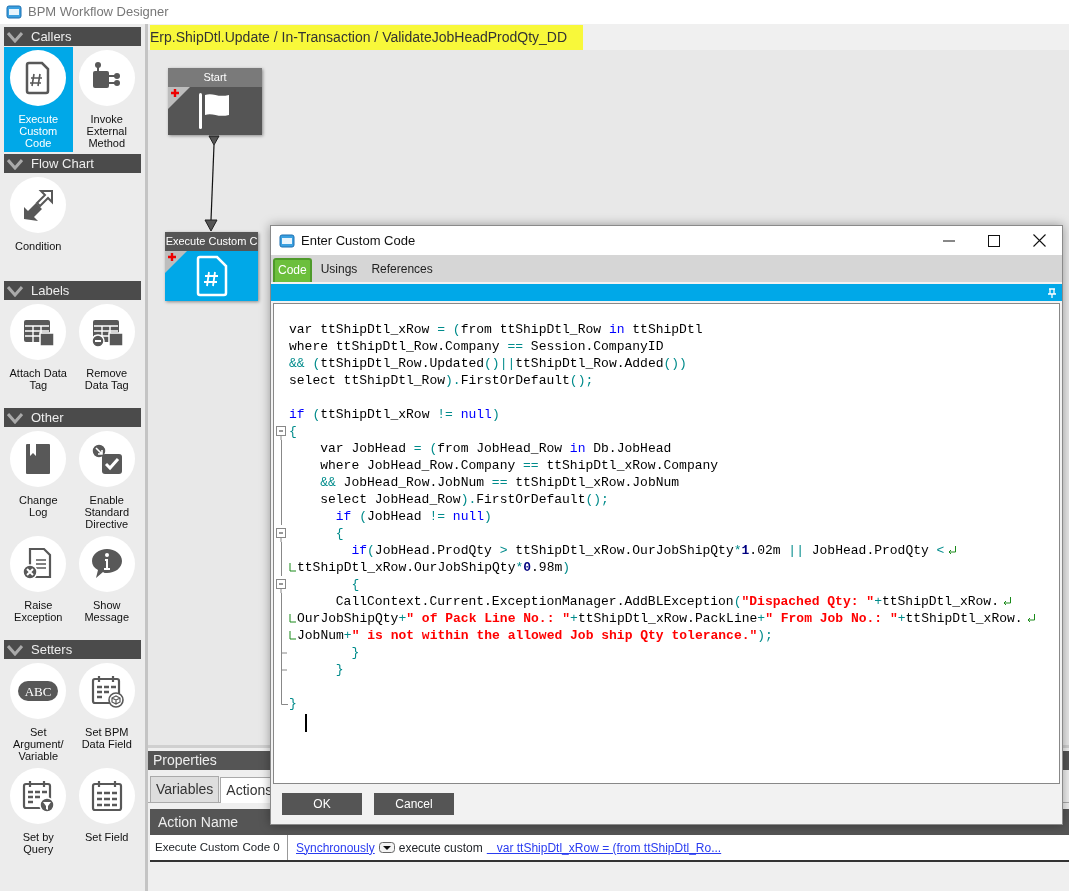 The width and height of the screenshot is (1069, 891). Describe the element at coordinates (386, 847) in the screenshot. I see `dropdown-button` at that location.